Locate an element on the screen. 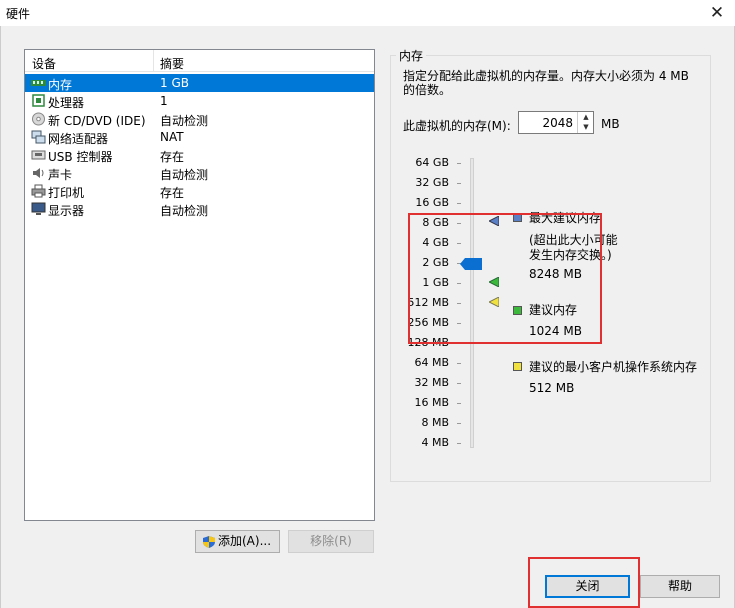 The width and height of the screenshot is (735, 608). scale-label: 64 MB is located at coordinates (431, 362).